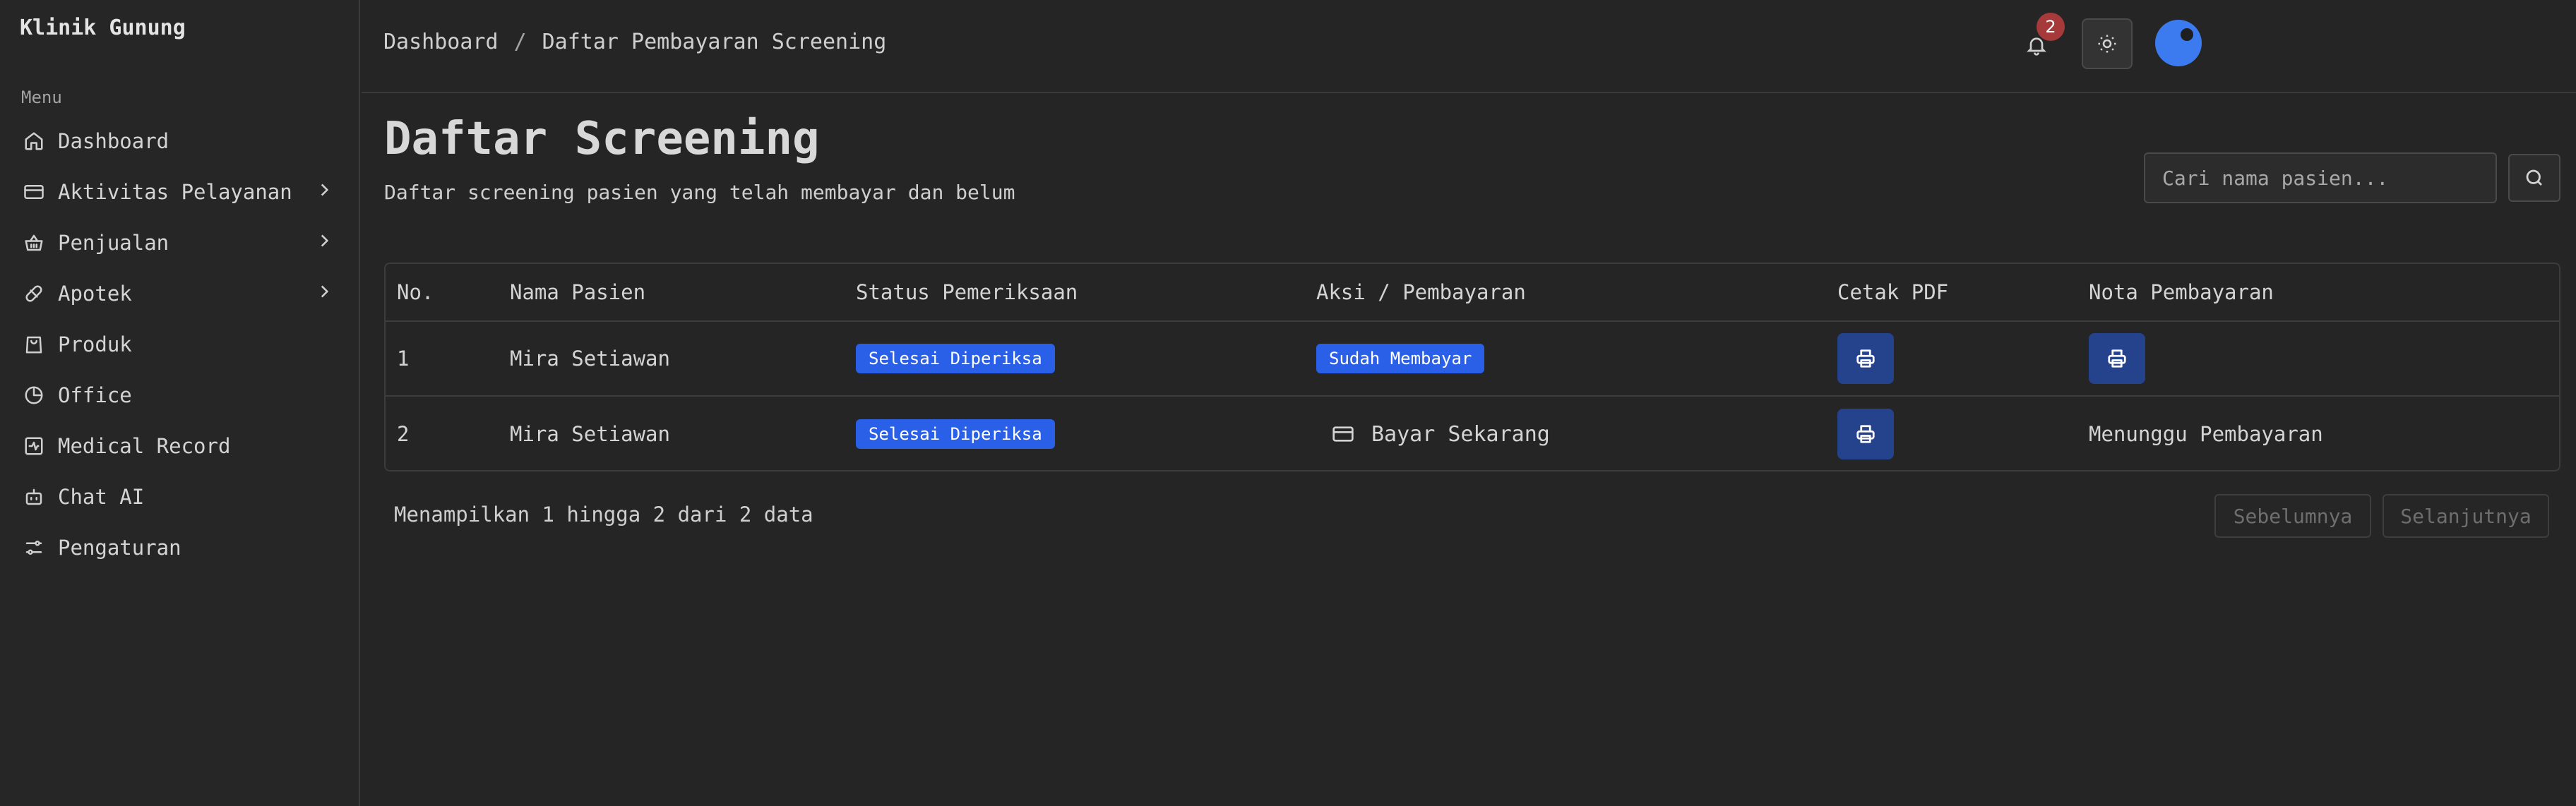 The image size is (2576, 806). I want to click on sliders-icon, so click(34, 547).